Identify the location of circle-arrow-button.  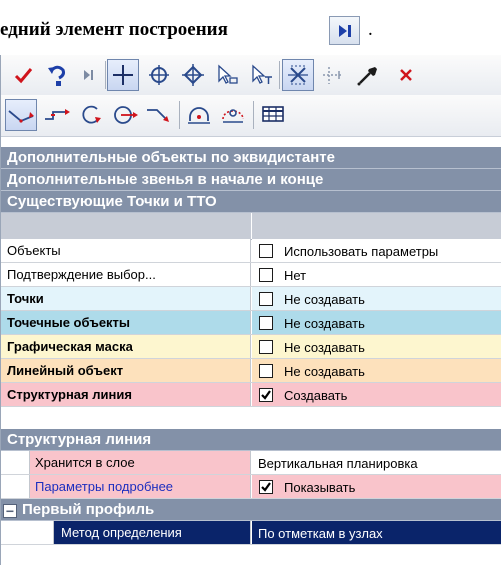
(125, 115).